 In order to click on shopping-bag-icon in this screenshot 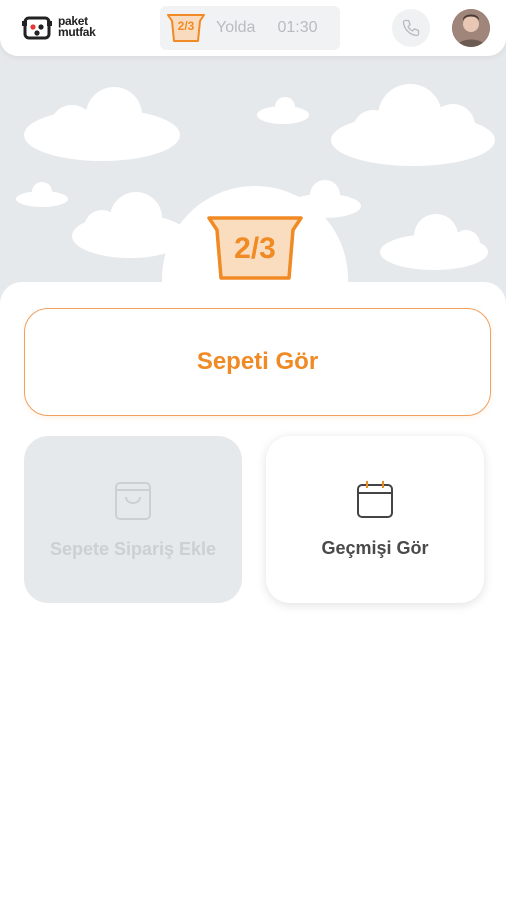, I will do `click(133, 501)`.